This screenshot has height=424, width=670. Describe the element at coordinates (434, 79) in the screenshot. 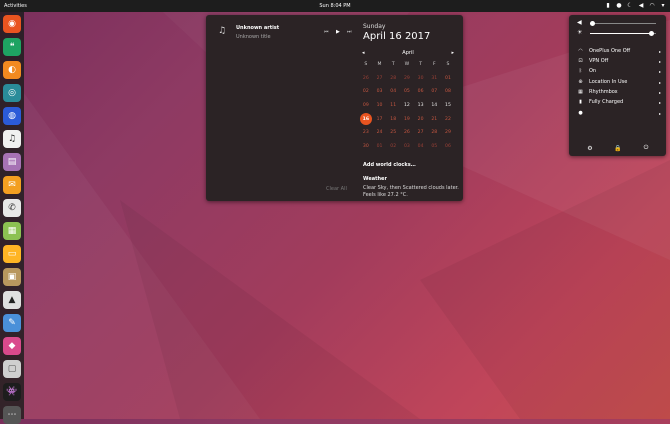

I see `calendar-day: 31` at that location.